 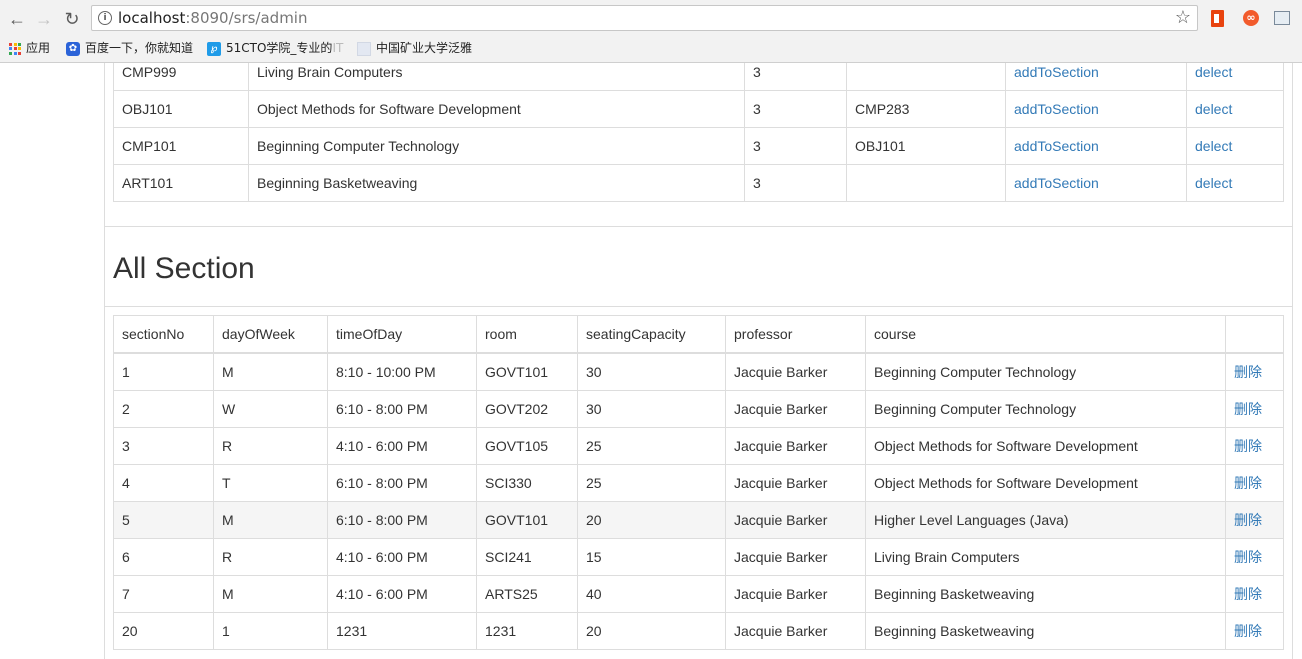 What do you see at coordinates (651, 409) in the screenshot?
I see `capacity-cell: 30` at bounding box center [651, 409].